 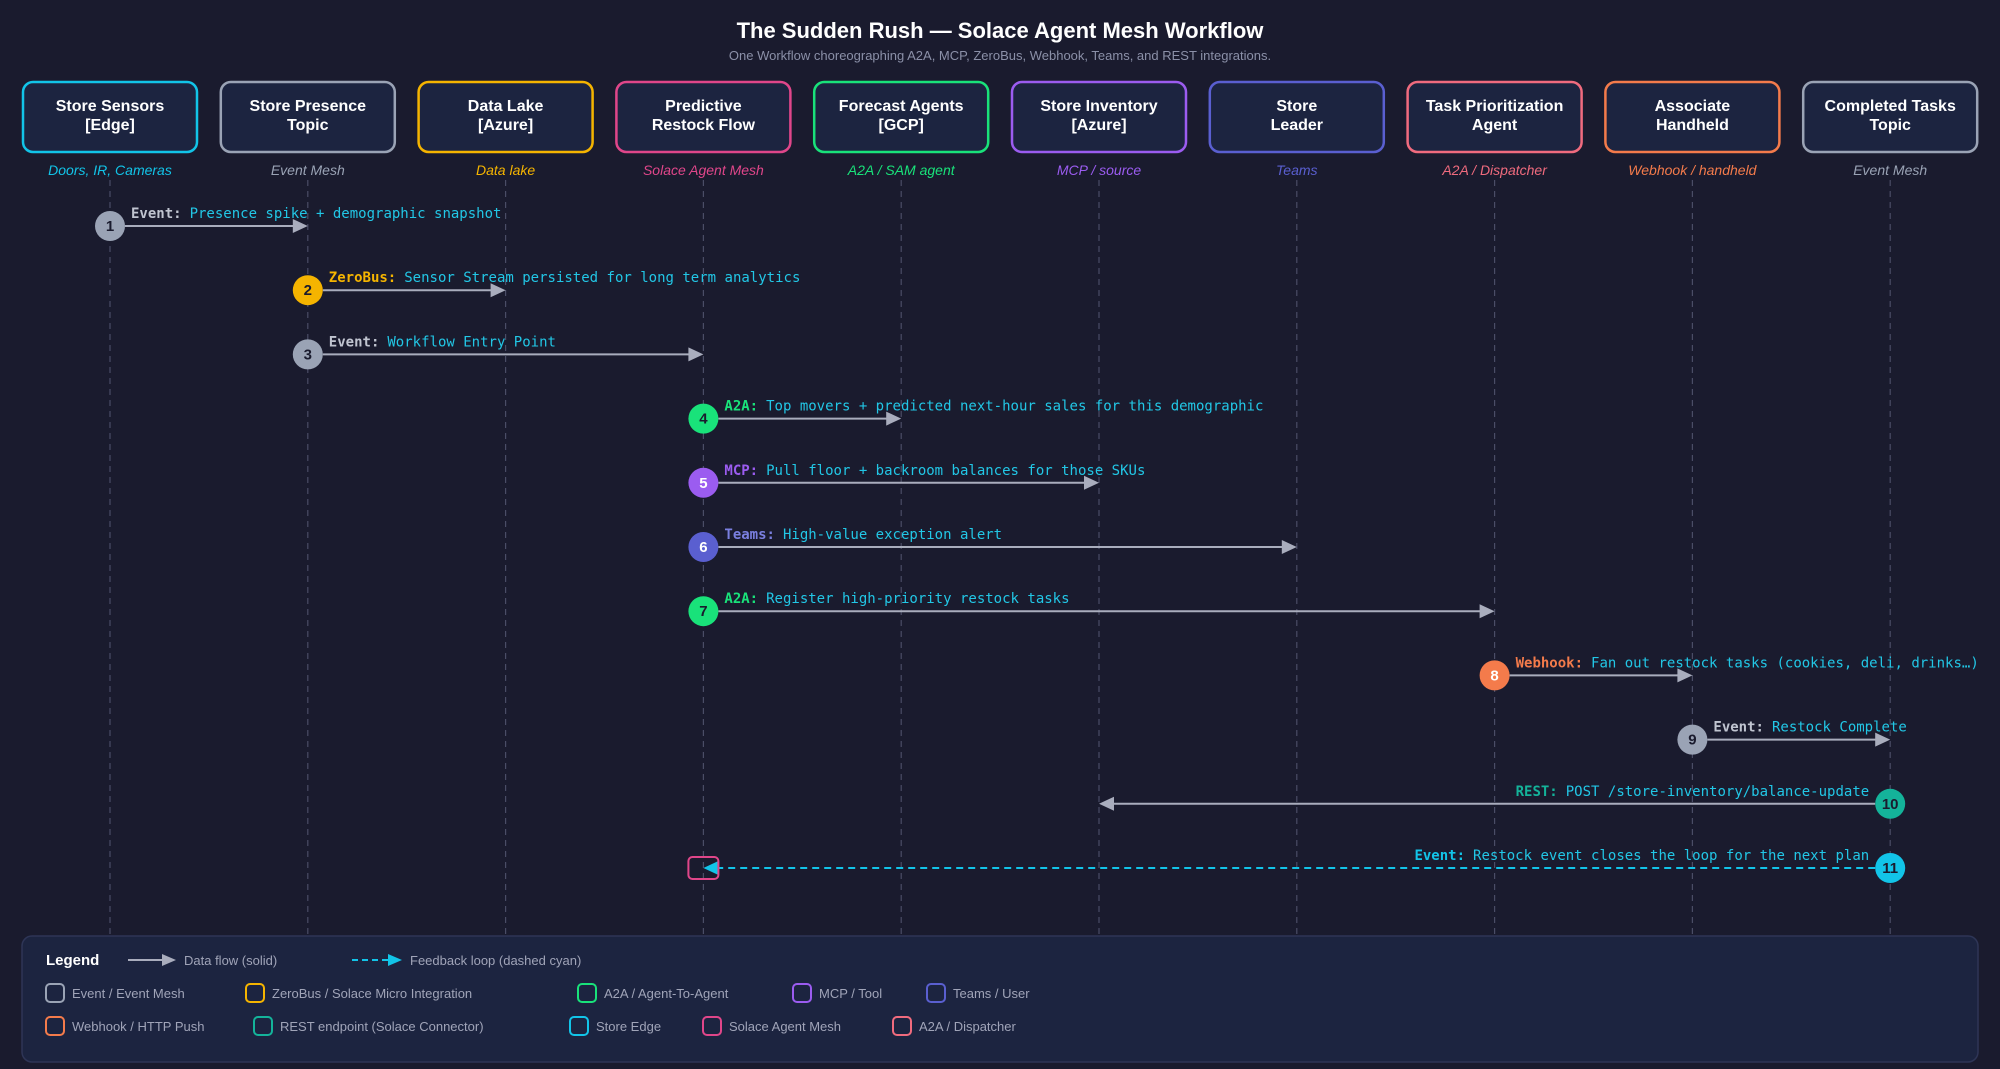 What do you see at coordinates (703, 419) in the screenshot?
I see `step-number-4: 4` at bounding box center [703, 419].